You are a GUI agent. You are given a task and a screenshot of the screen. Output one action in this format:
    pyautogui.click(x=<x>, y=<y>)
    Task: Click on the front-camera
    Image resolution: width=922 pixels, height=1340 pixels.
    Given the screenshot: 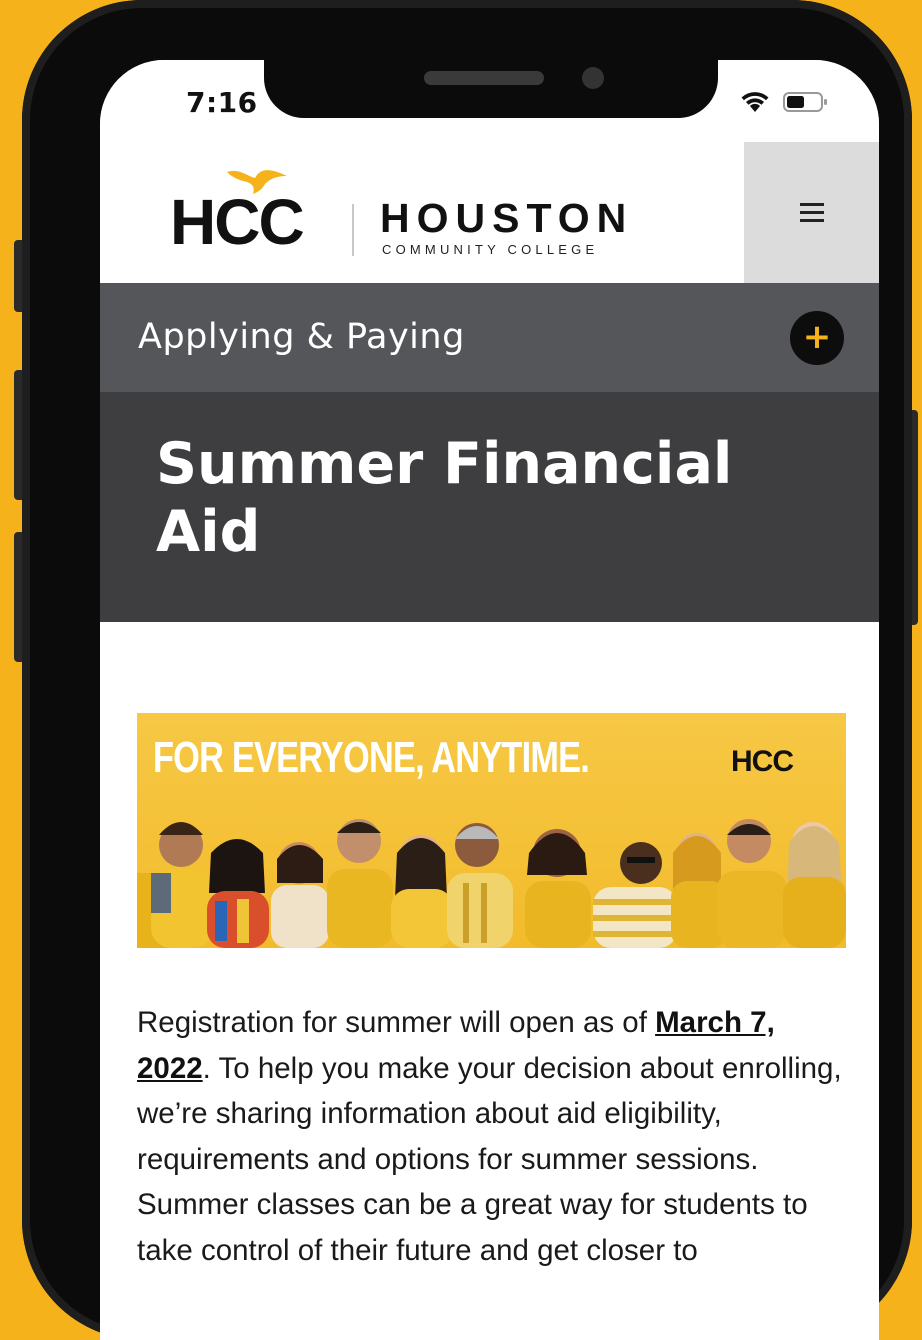 What is the action you would take?
    pyautogui.click(x=593, y=78)
    